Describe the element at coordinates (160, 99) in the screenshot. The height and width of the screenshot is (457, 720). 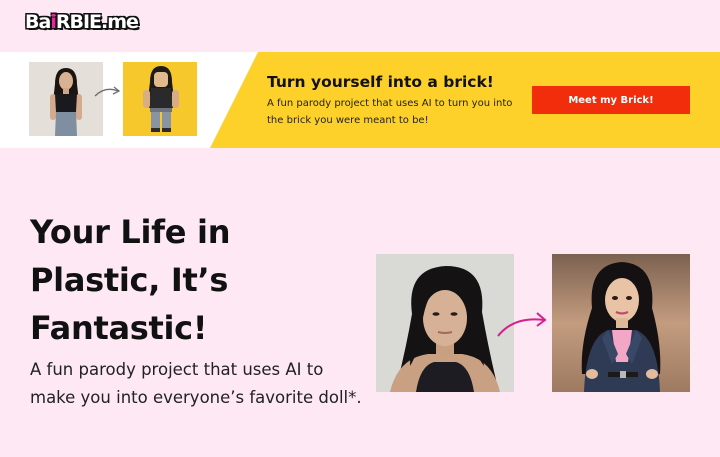
I see `banner-brick-figure` at that location.